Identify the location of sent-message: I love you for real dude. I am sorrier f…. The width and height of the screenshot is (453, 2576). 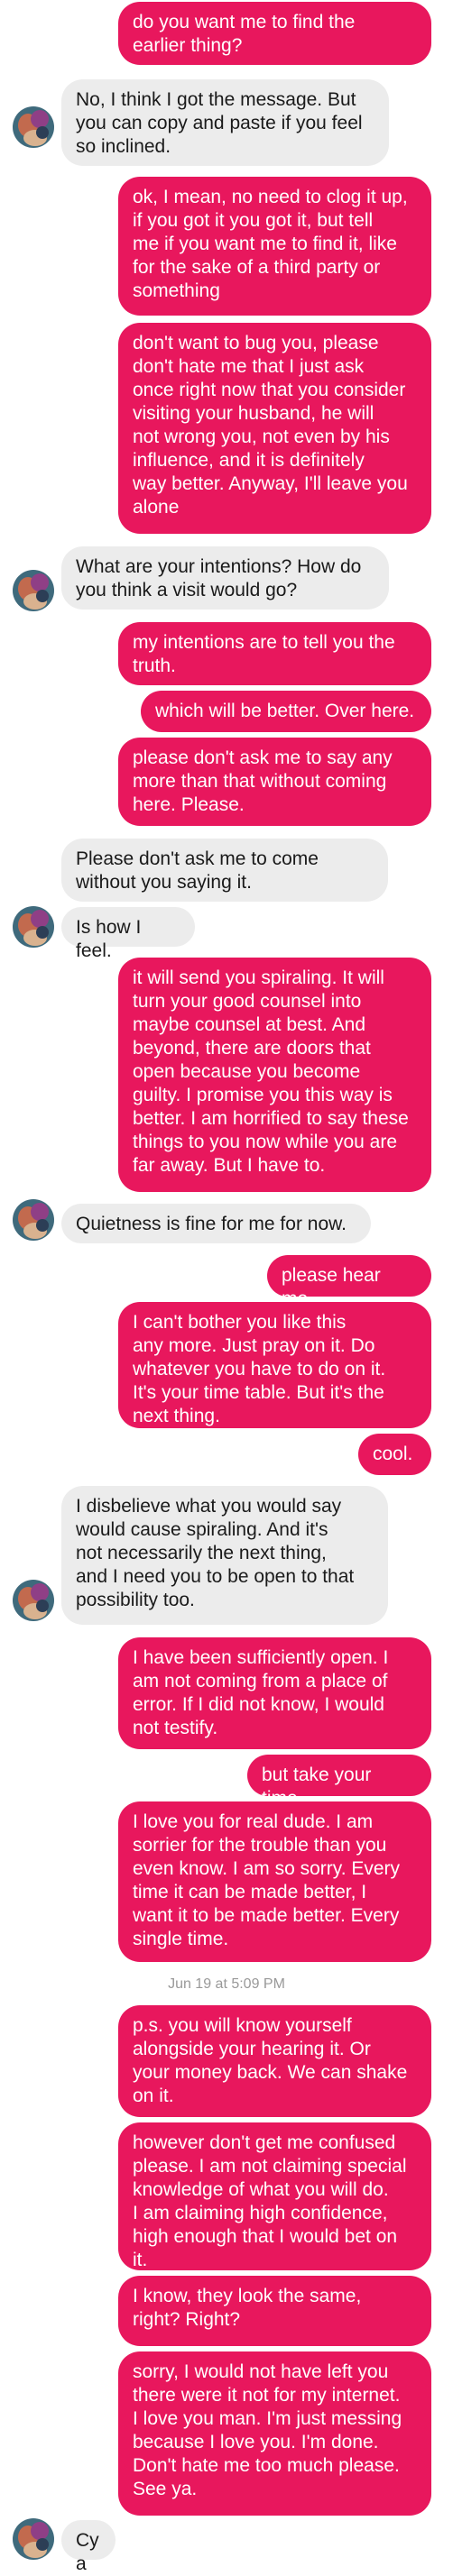
(274, 1881).